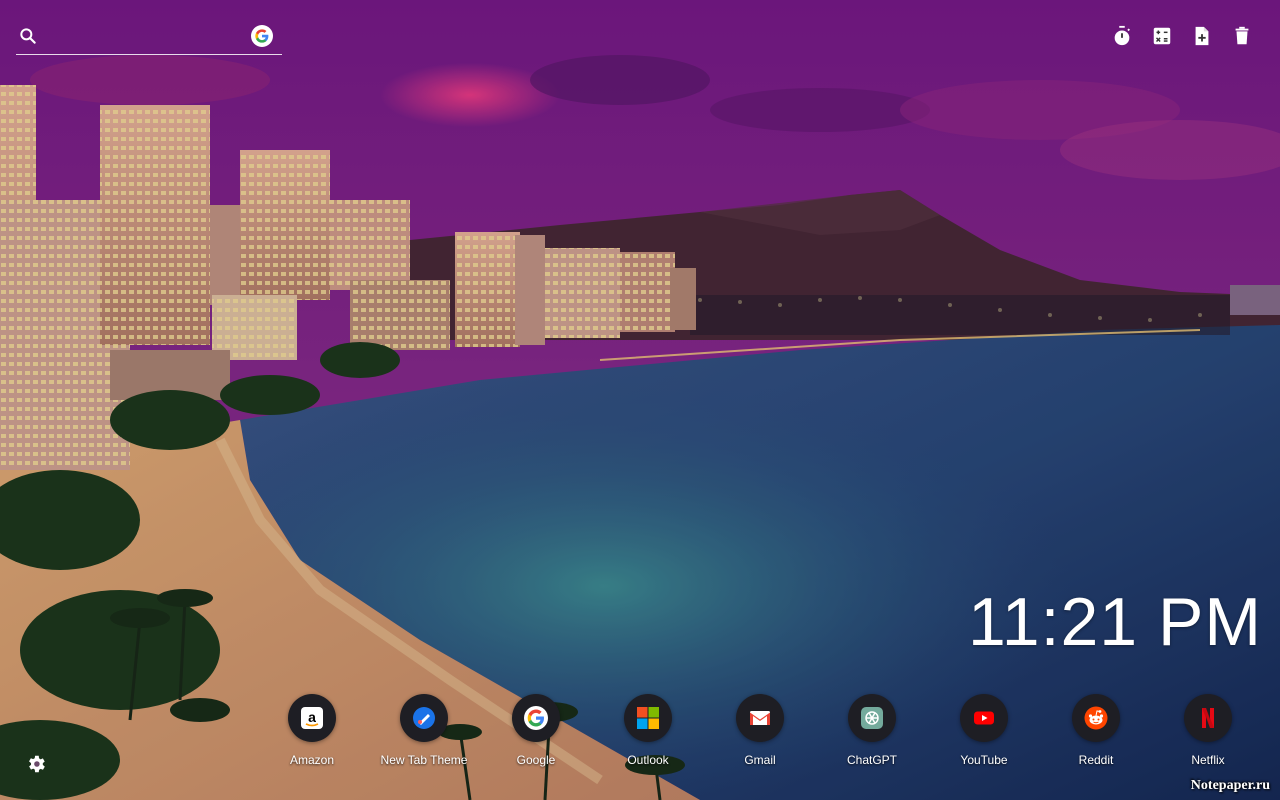  What do you see at coordinates (1208, 718) in the screenshot?
I see `netflix-icon` at bounding box center [1208, 718].